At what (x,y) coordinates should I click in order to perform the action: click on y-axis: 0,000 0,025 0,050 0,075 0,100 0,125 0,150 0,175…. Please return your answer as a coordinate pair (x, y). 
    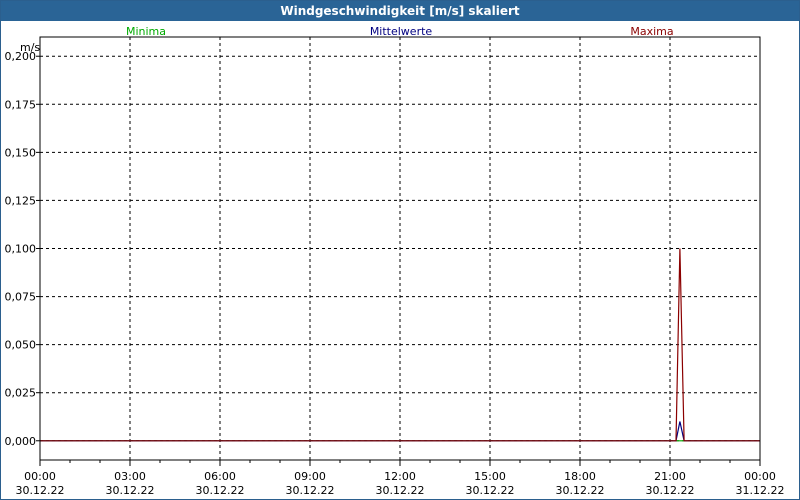
    Looking at the image, I should click on (22, 249).